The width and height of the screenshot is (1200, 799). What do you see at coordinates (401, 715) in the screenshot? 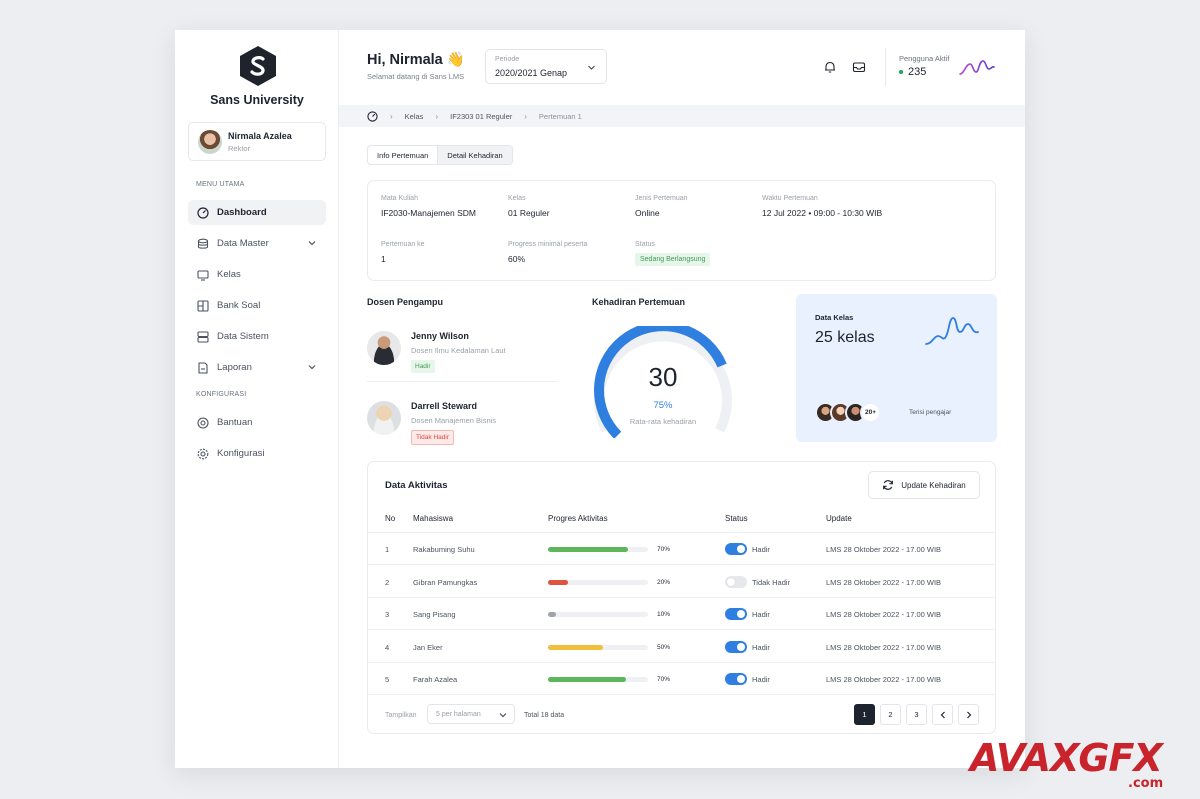
I see `show-label: Tampilkan` at bounding box center [401, 715].